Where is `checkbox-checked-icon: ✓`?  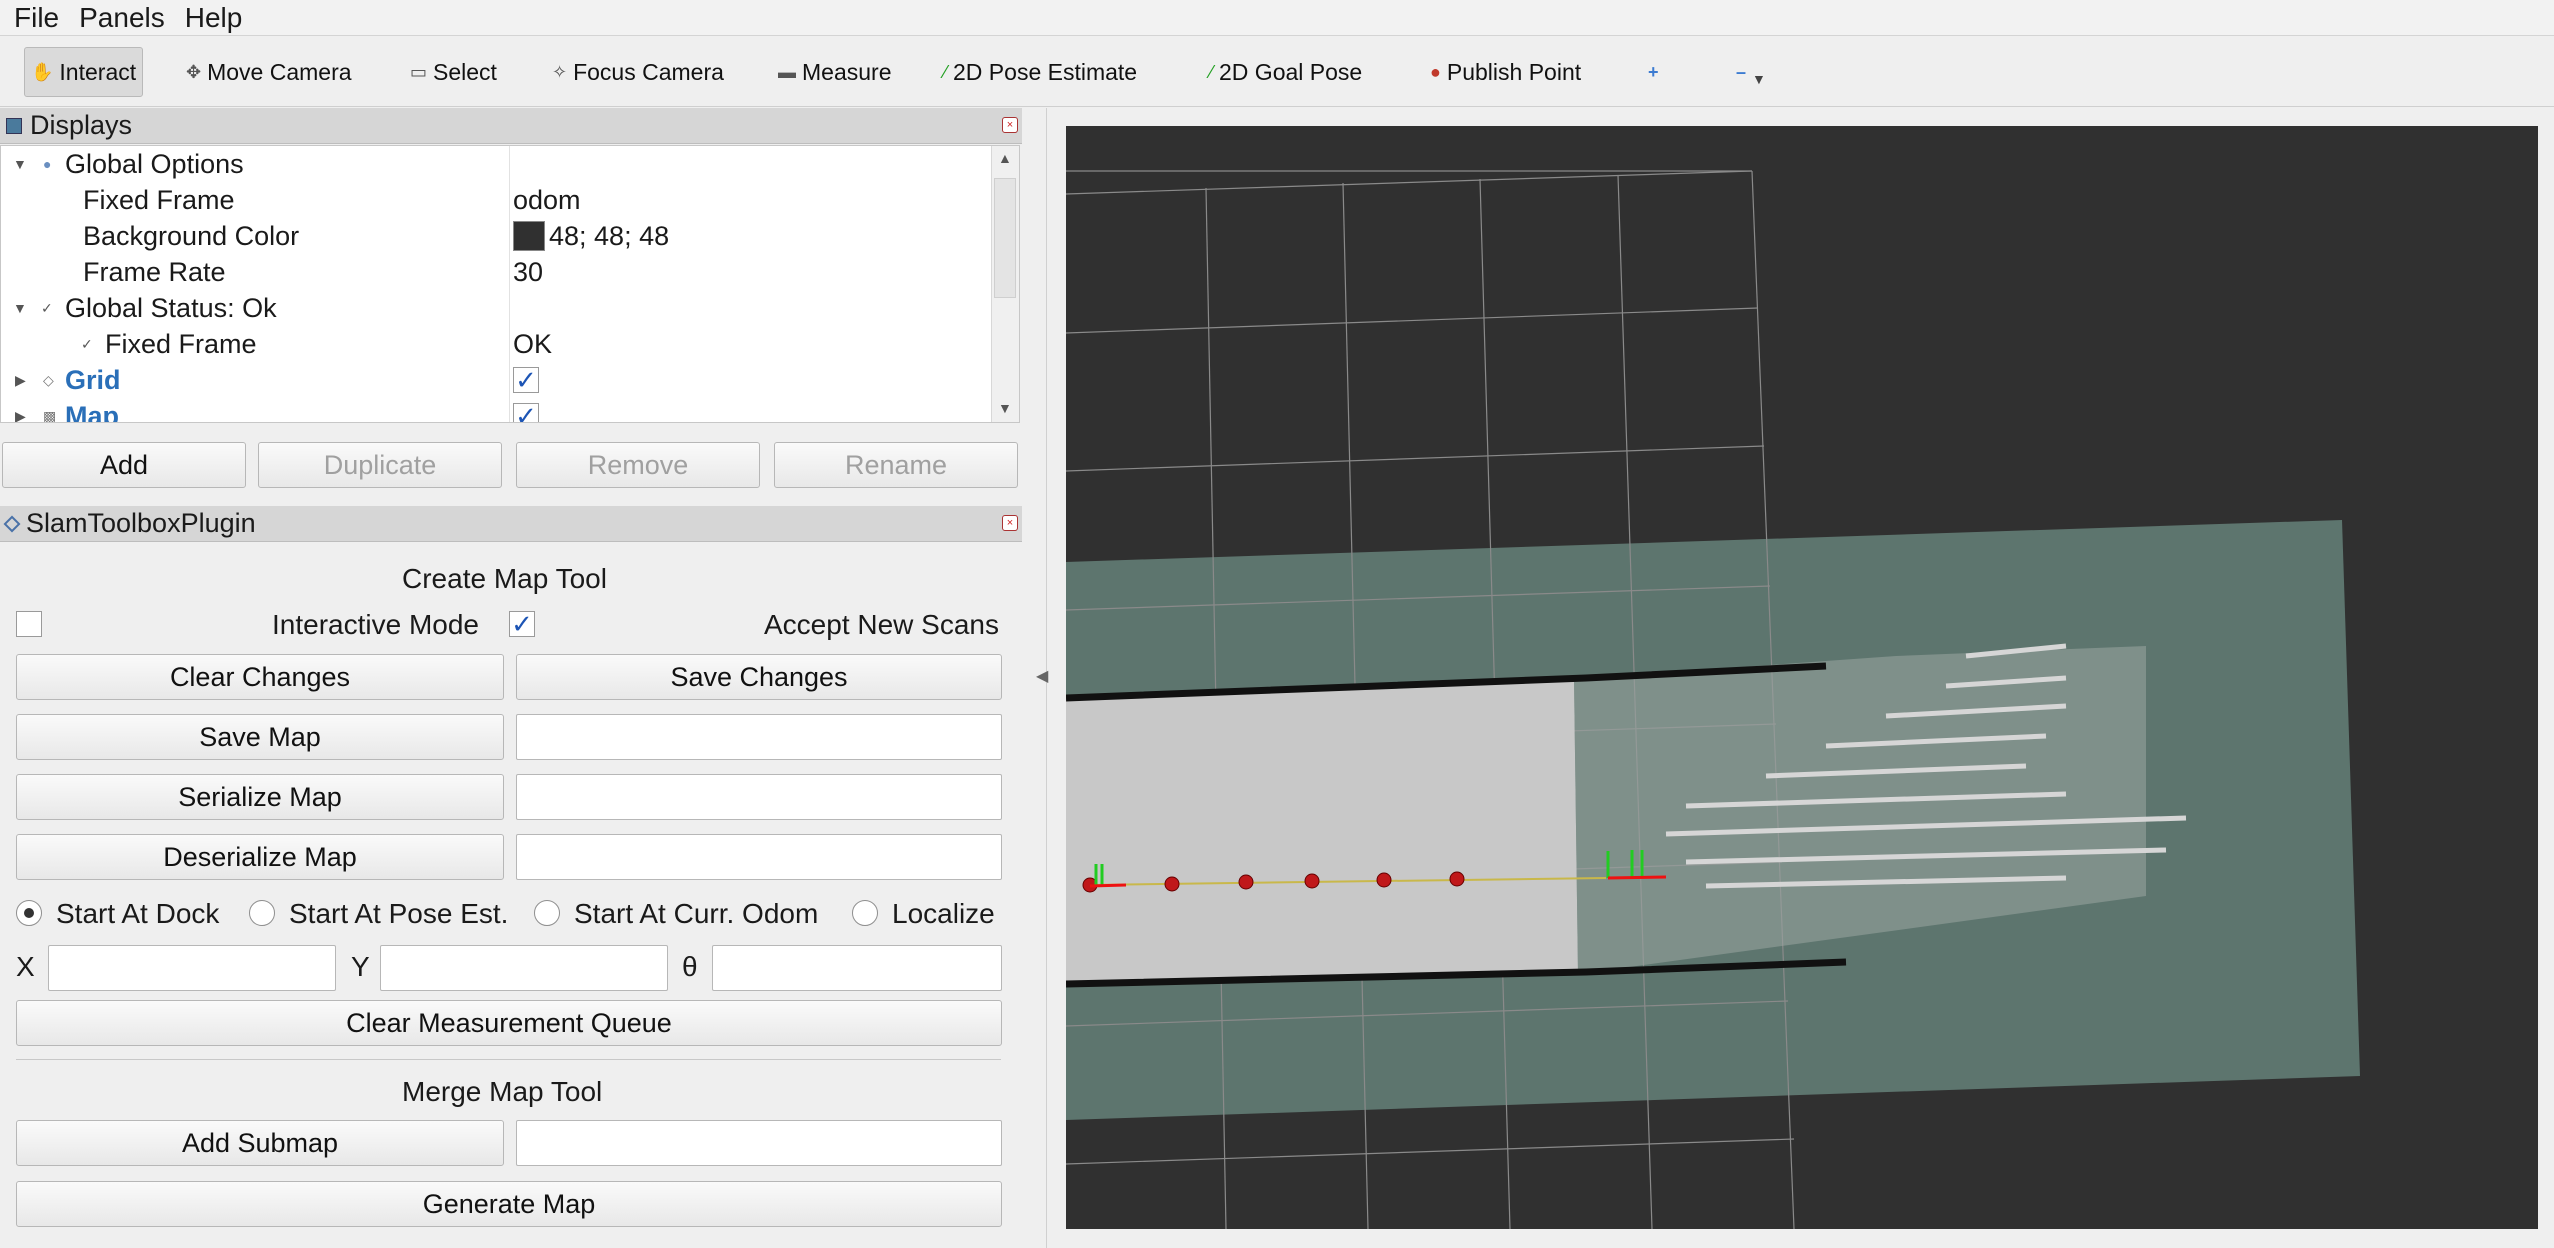 checkbox-checked-icon: ✓ is located at coordinates (526, 412).